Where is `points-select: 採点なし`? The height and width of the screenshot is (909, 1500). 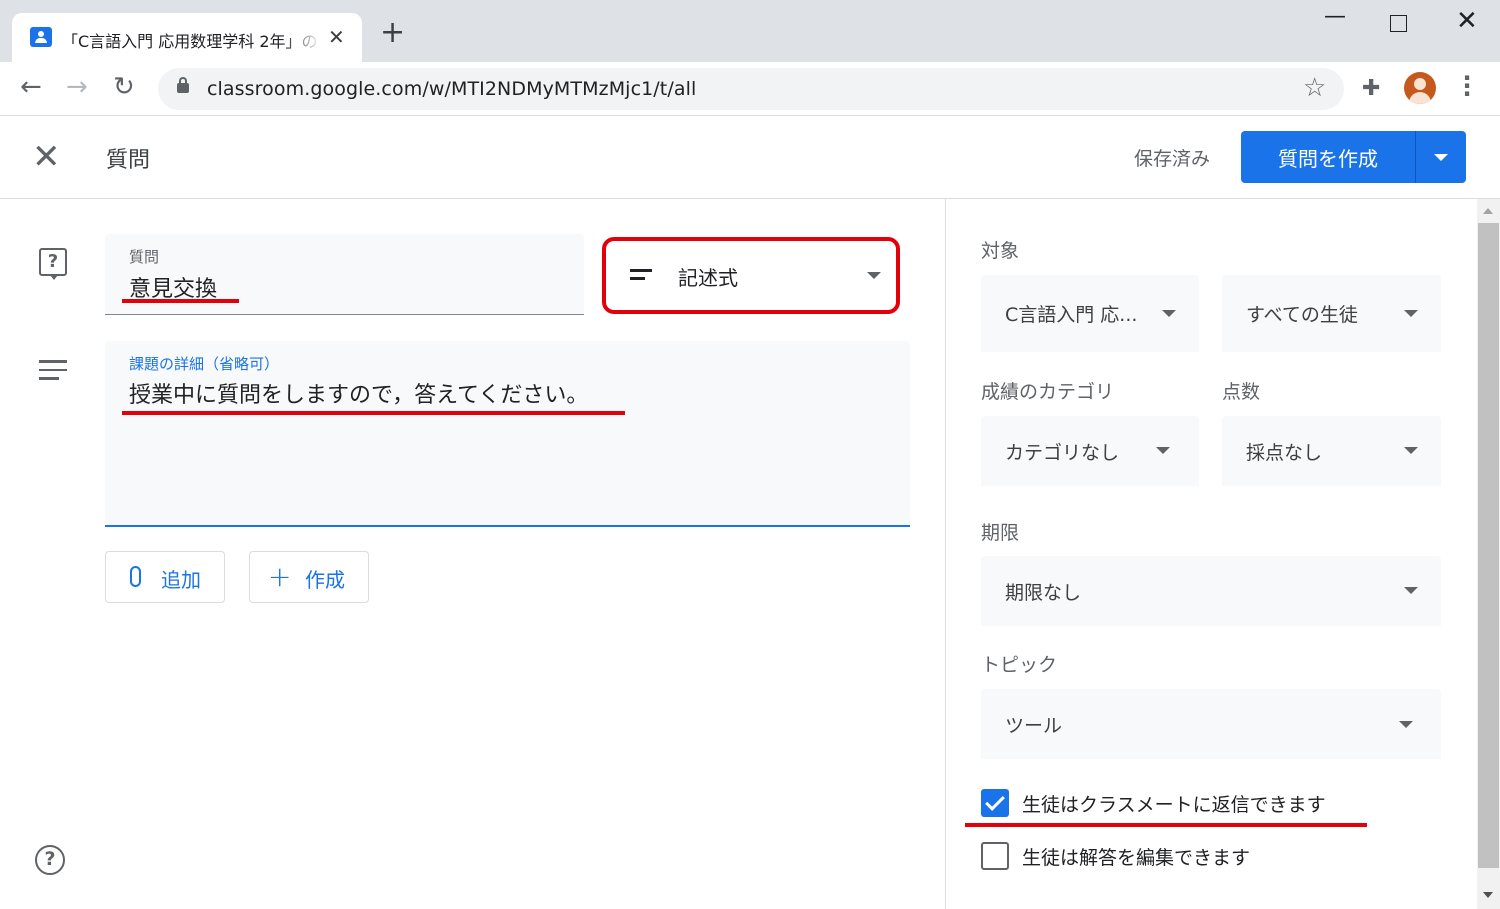 points-select: 採点なし is located at coordinates (1331, 451).